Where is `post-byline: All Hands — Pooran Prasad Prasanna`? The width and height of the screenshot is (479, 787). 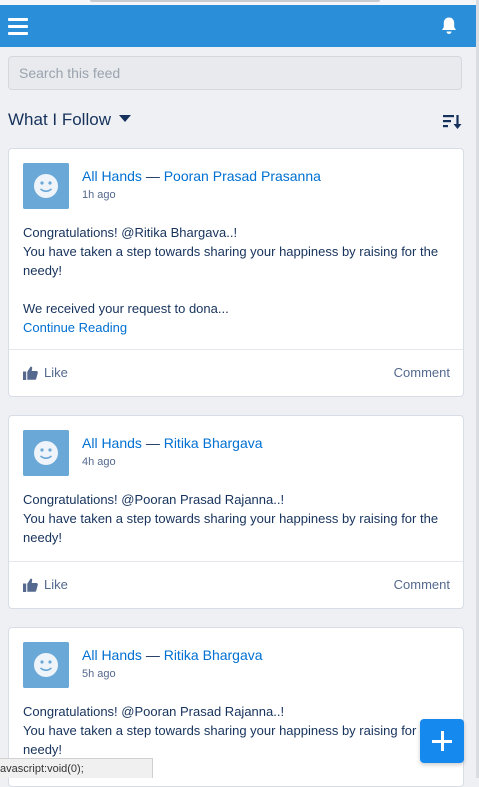 post-byline: All Hands — Pooran Prasad Prasanna is located at coordinates (201, 176).